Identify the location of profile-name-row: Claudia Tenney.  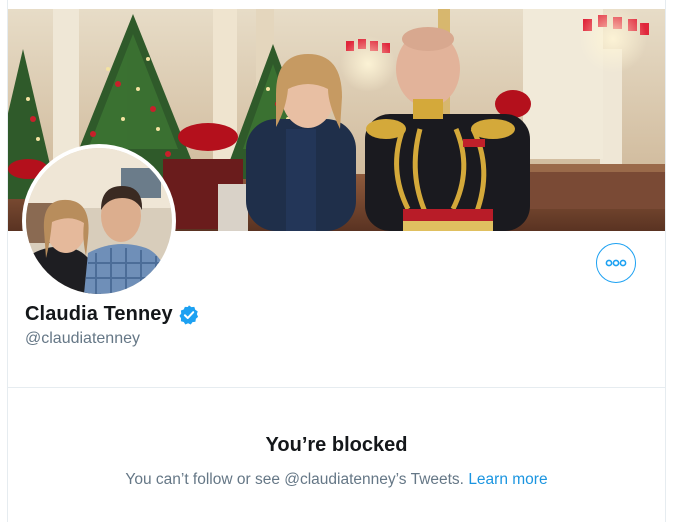
(112, 314).